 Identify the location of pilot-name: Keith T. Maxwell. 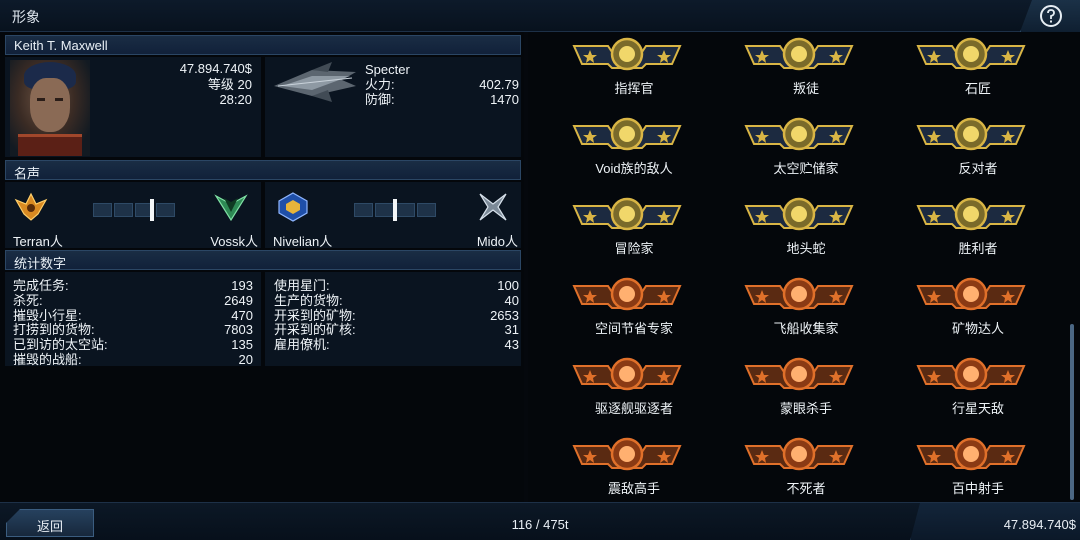
(61, 45).